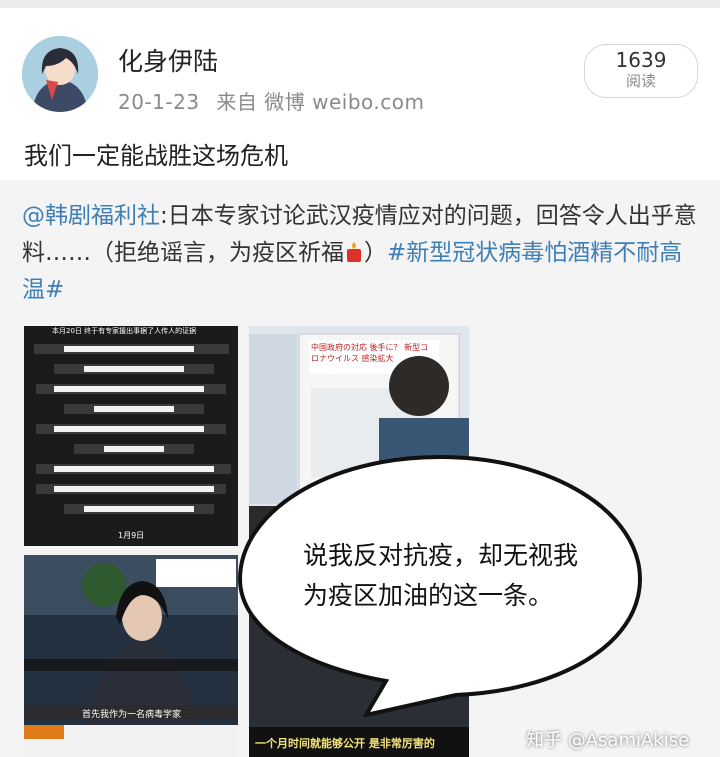  What do you see at coordinates (156, 156) in the screenshot?
I see `post-text: 我们一定能战胜这场危机` at bounding box center [156, 156].